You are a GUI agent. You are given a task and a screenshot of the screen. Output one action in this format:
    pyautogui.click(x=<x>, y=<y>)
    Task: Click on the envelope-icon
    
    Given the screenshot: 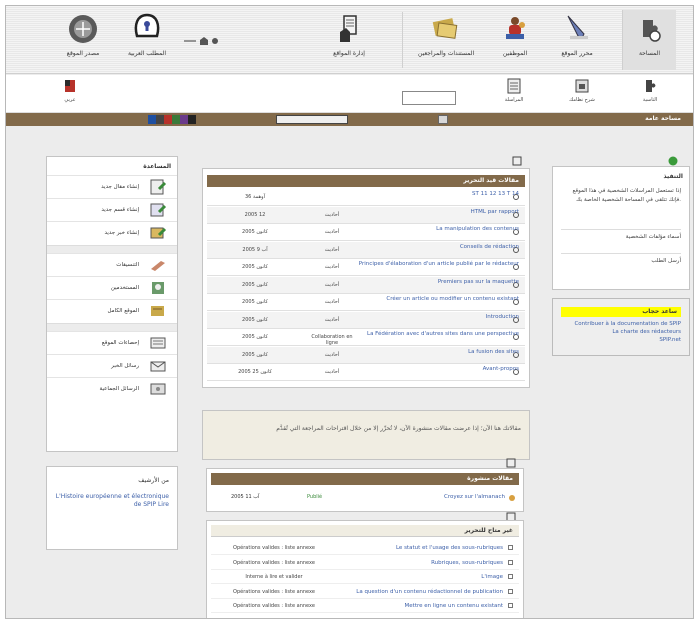 What is the action you would take?
    pyautogui.click(x=158, y=366)
    